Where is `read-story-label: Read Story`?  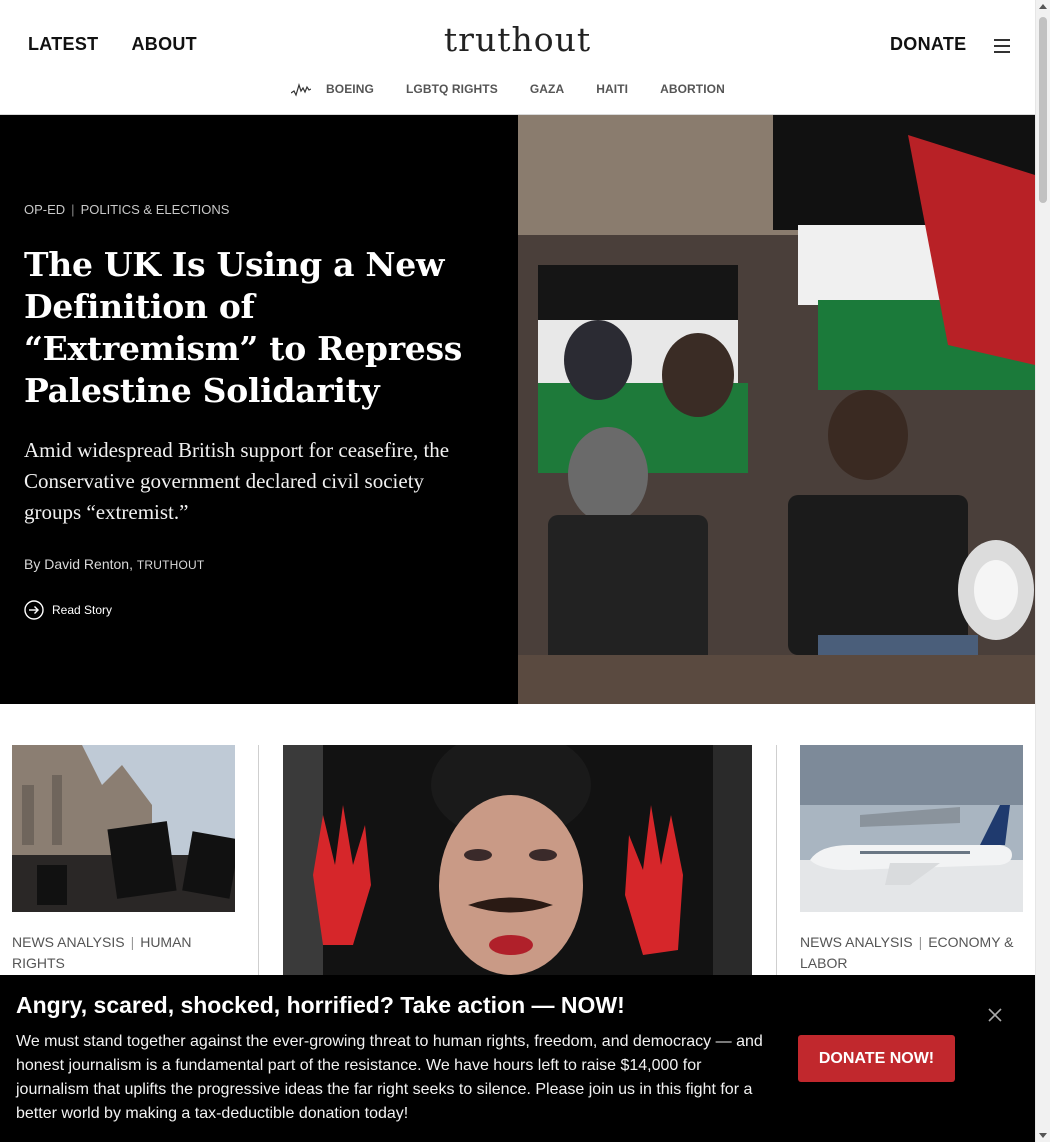
read-story-label: Read Story is located at coordinates (82, 610).